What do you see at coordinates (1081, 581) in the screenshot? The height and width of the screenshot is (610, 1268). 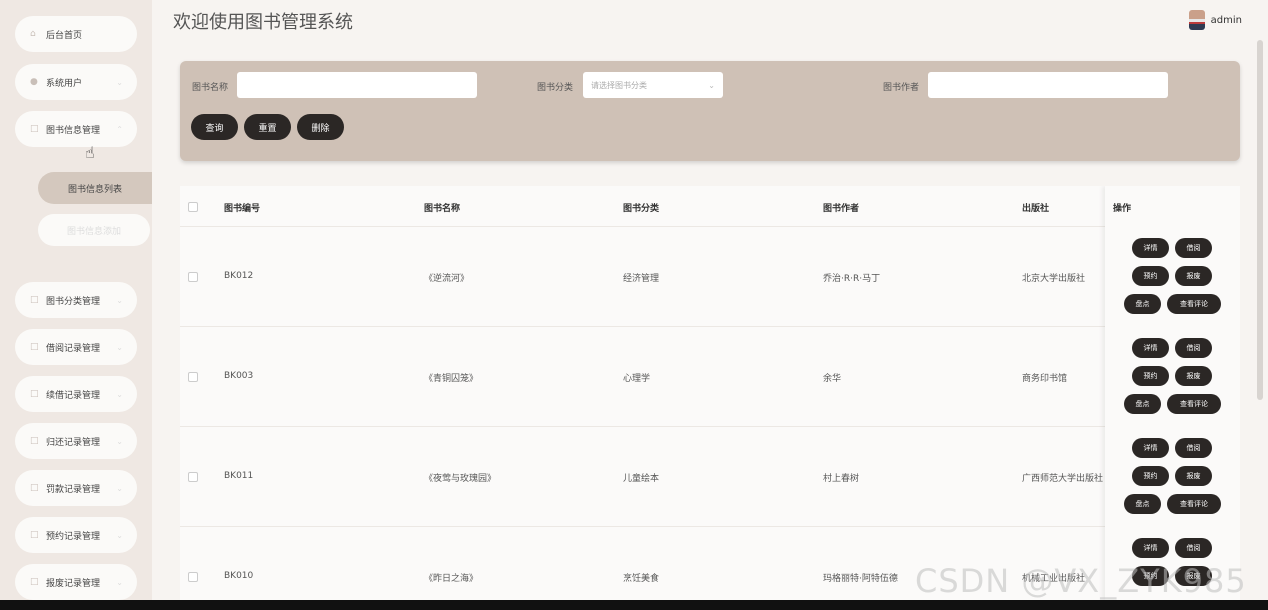 I see `watermark: CSDN @VX_ZYK985` at bounding box center [1081, 581].